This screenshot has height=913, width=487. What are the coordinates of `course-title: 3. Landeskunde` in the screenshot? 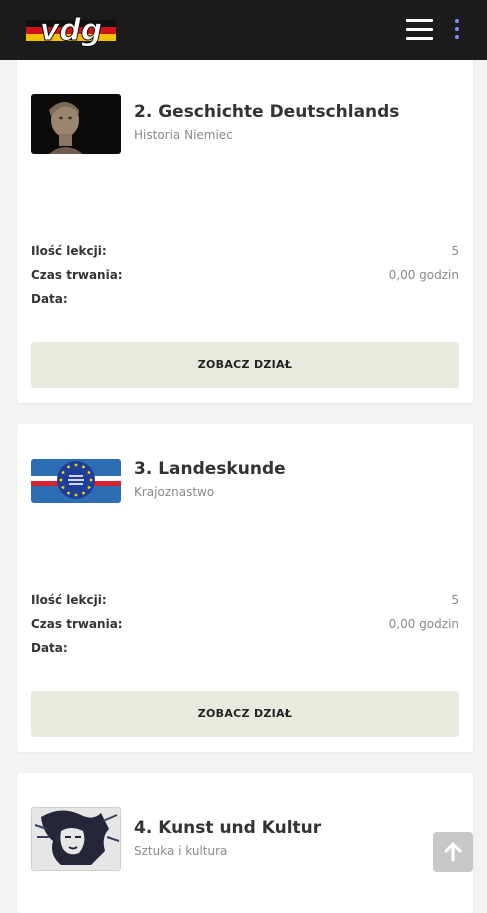 It's located at (210, 469).